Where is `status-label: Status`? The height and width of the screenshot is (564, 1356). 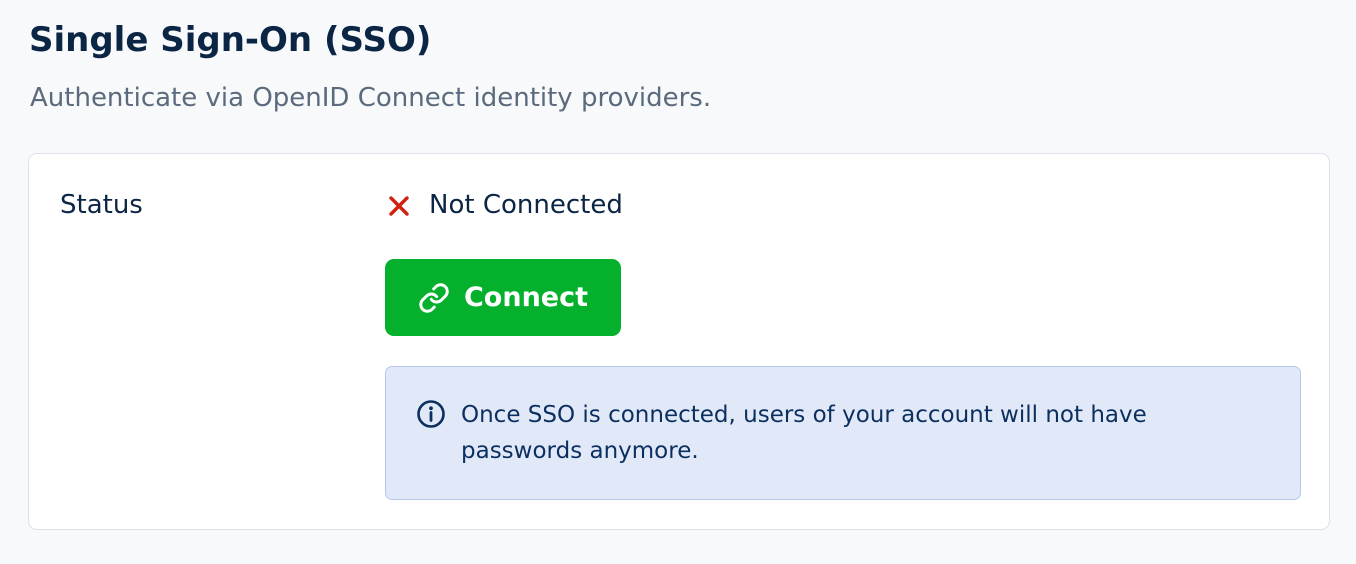 status-label: Status is located at coordinates (101, 205).